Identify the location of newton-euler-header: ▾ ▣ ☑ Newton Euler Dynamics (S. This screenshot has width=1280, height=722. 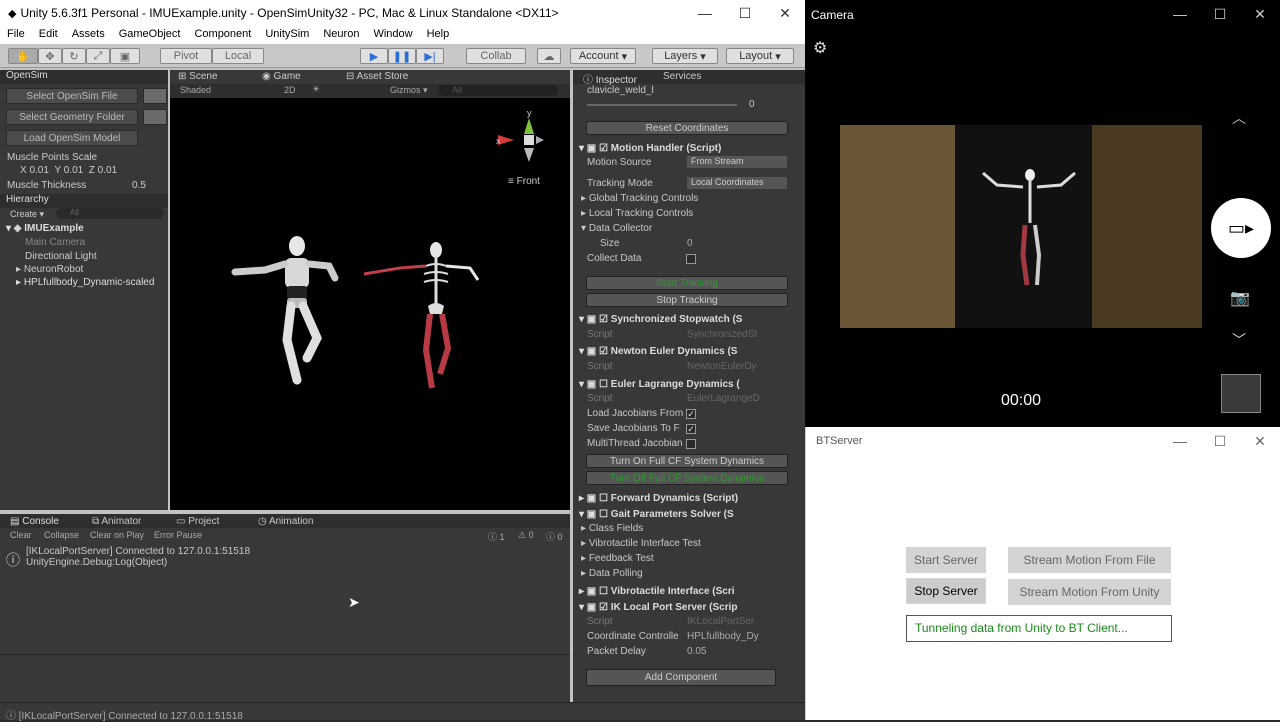
(658, 351).